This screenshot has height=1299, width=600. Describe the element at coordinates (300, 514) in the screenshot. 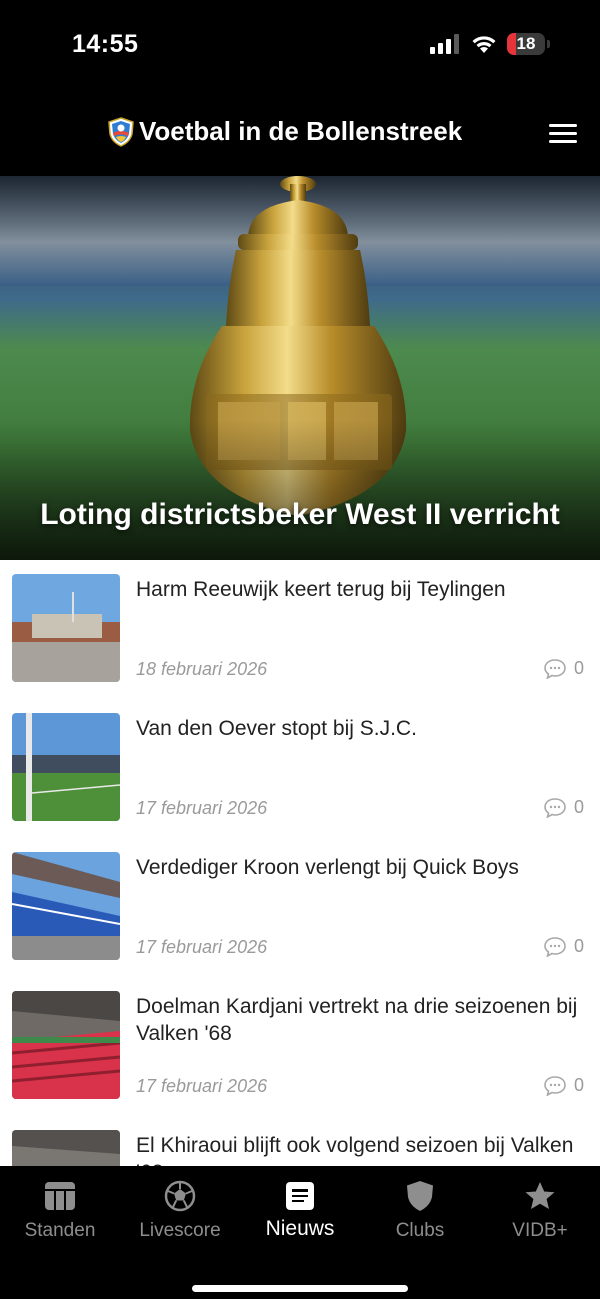

I see `hero-title: Loting districtsbeker West II verricht` at that location.